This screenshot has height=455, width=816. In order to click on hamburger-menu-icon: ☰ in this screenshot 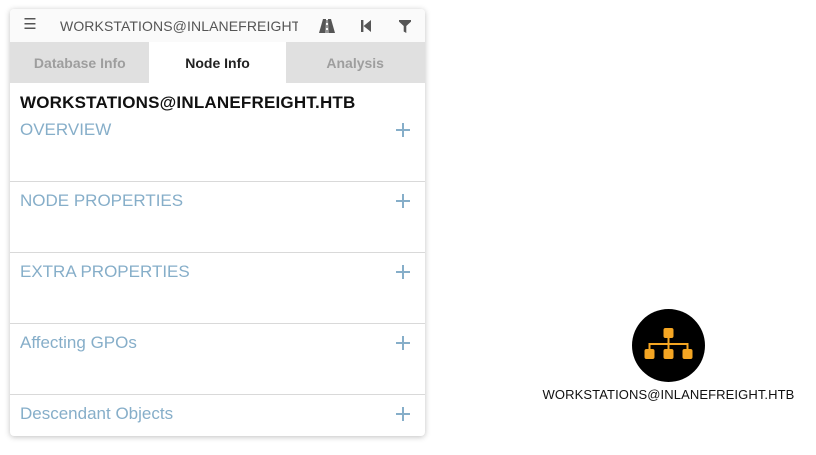, I will do `click(30, 25)`.